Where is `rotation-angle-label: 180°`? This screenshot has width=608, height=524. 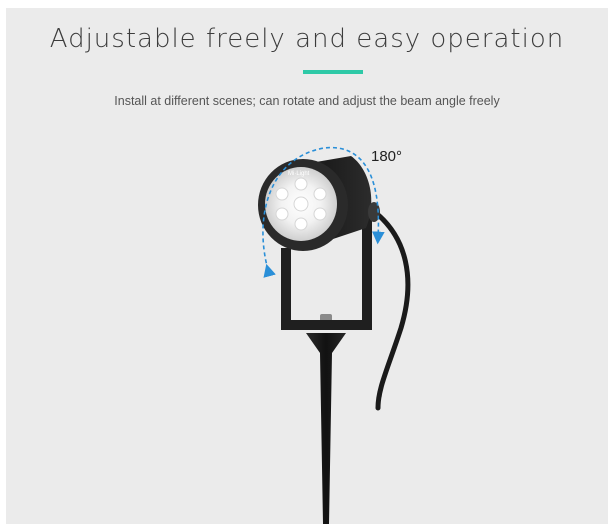 rotation-angle-label: 180° is located at coordinates (387, 156).